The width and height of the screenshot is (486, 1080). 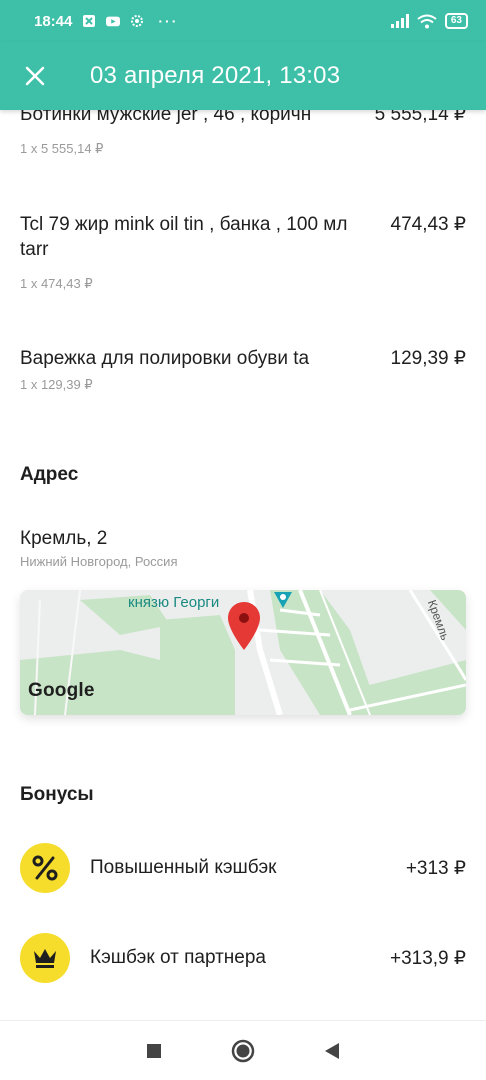 I want to click on bonus-amount: +313,9 ₽, so click(x=427, y=958).